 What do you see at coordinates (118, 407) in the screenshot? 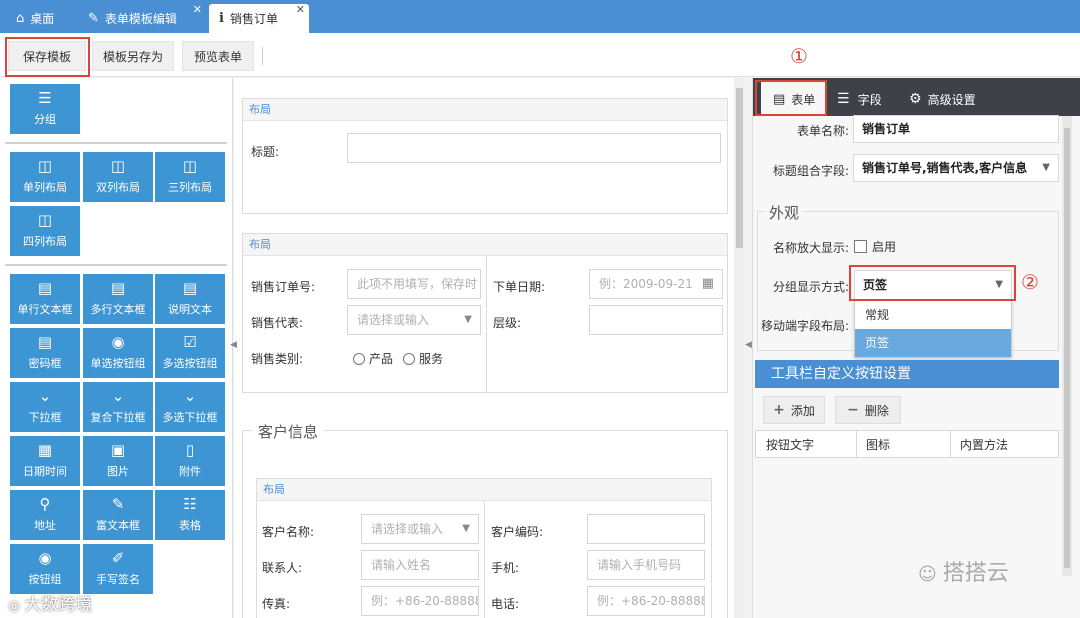
I see `palette-item: ⌄ 复合下拉框` at bounding box center [118, 407].